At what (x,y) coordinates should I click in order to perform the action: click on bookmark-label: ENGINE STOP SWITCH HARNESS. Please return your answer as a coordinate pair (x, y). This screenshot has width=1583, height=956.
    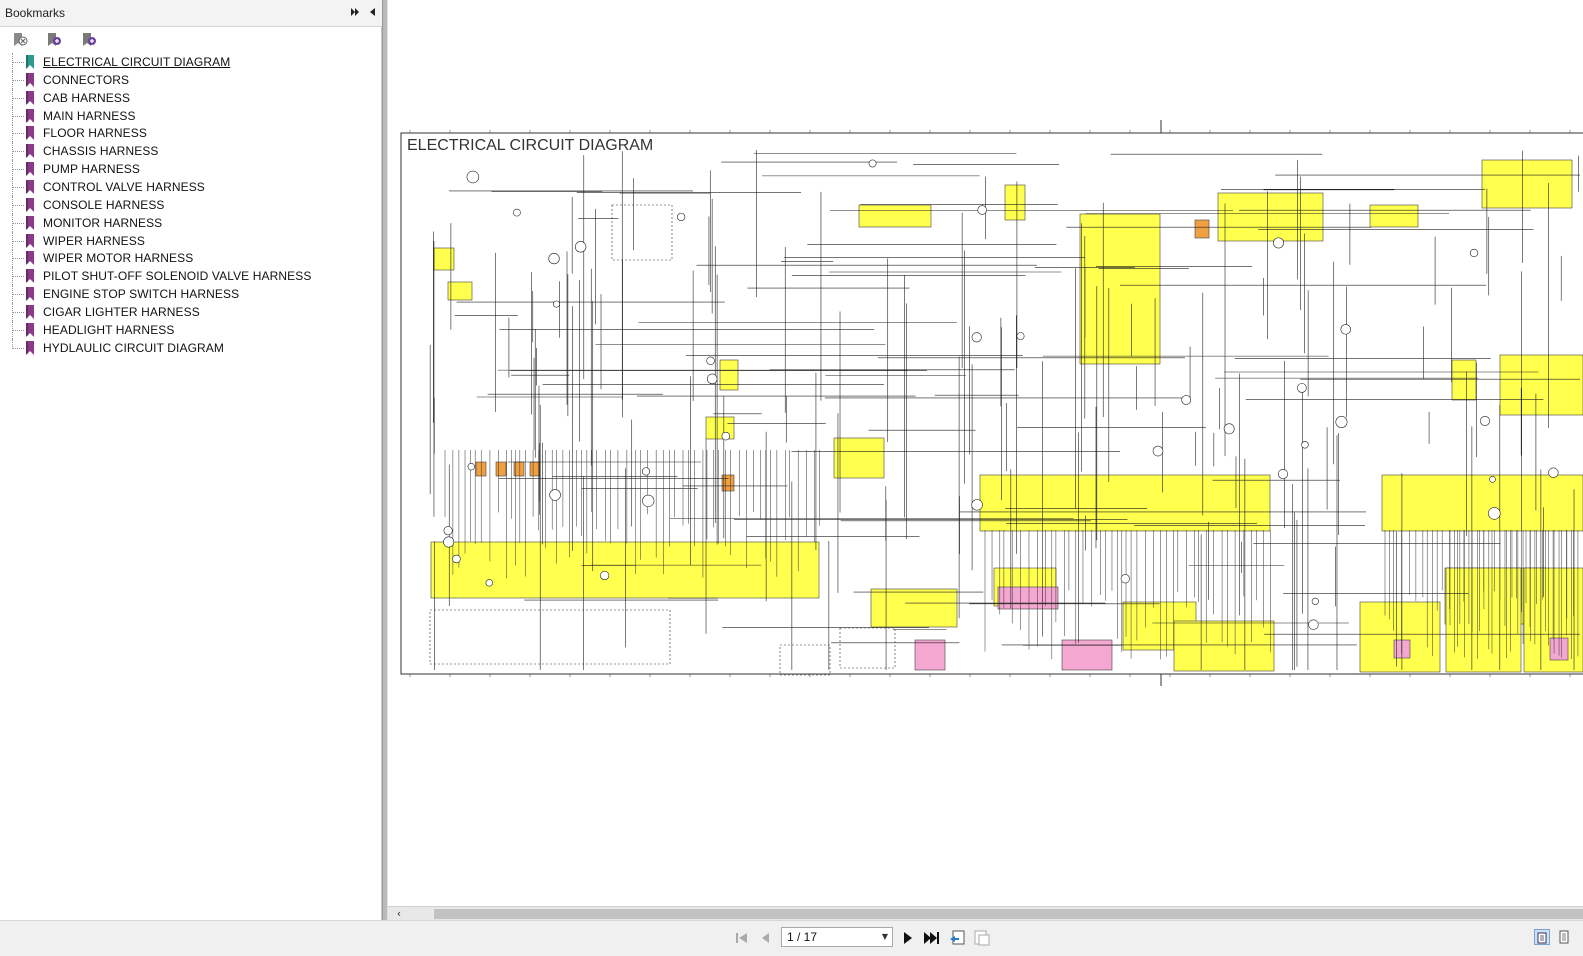
    Looking at the image, I should click on (141, 294).